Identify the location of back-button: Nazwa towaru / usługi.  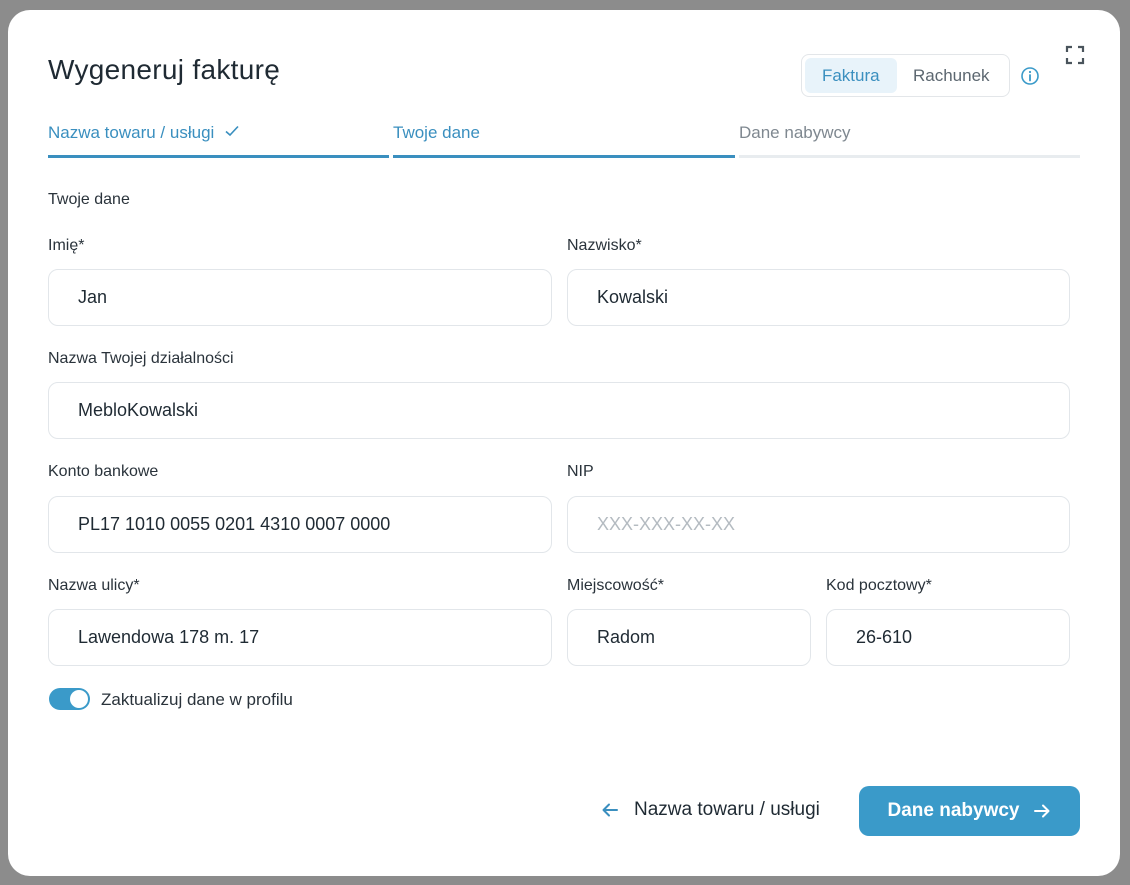
(710, 810).